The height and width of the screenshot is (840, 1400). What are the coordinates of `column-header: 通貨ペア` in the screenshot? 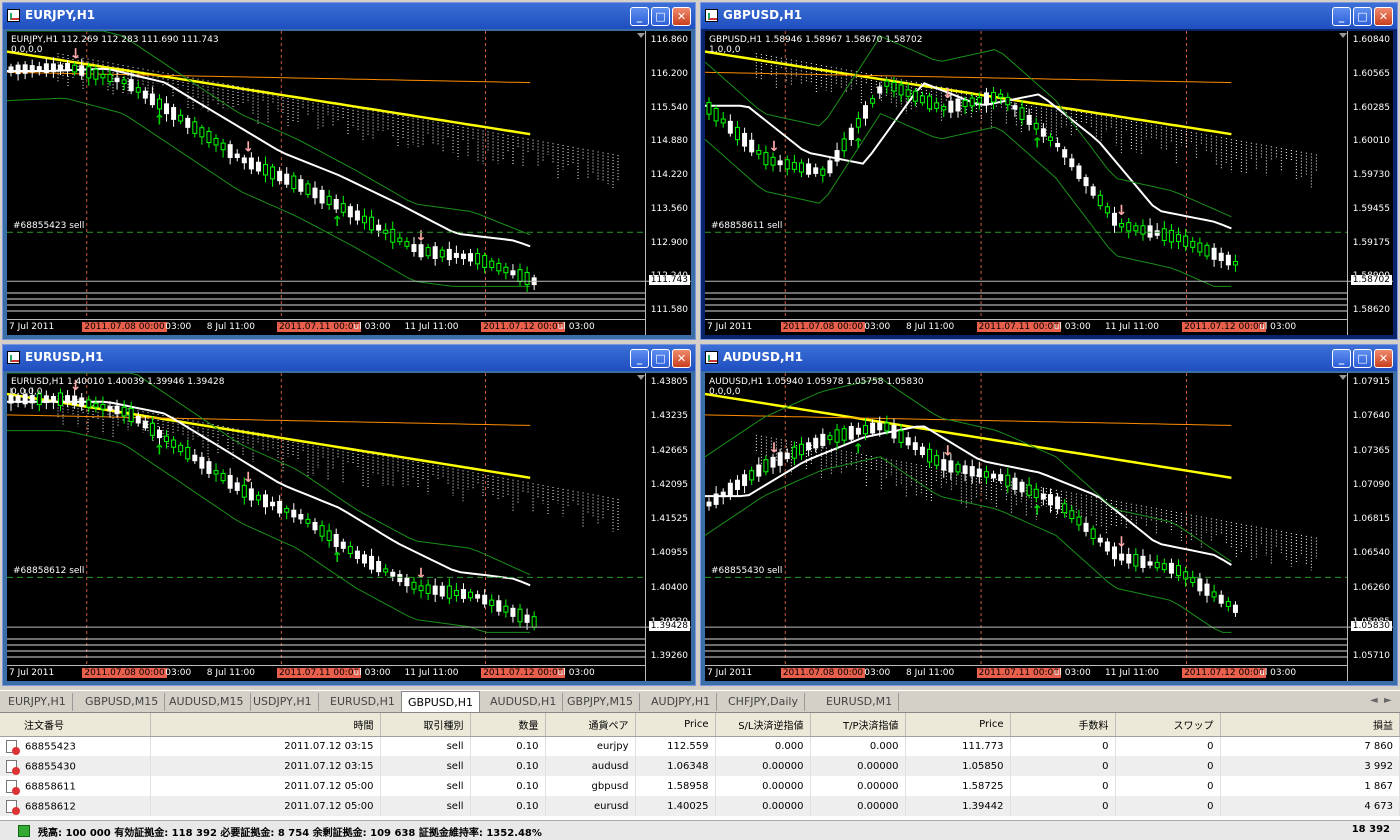 It's located at (590, 725).